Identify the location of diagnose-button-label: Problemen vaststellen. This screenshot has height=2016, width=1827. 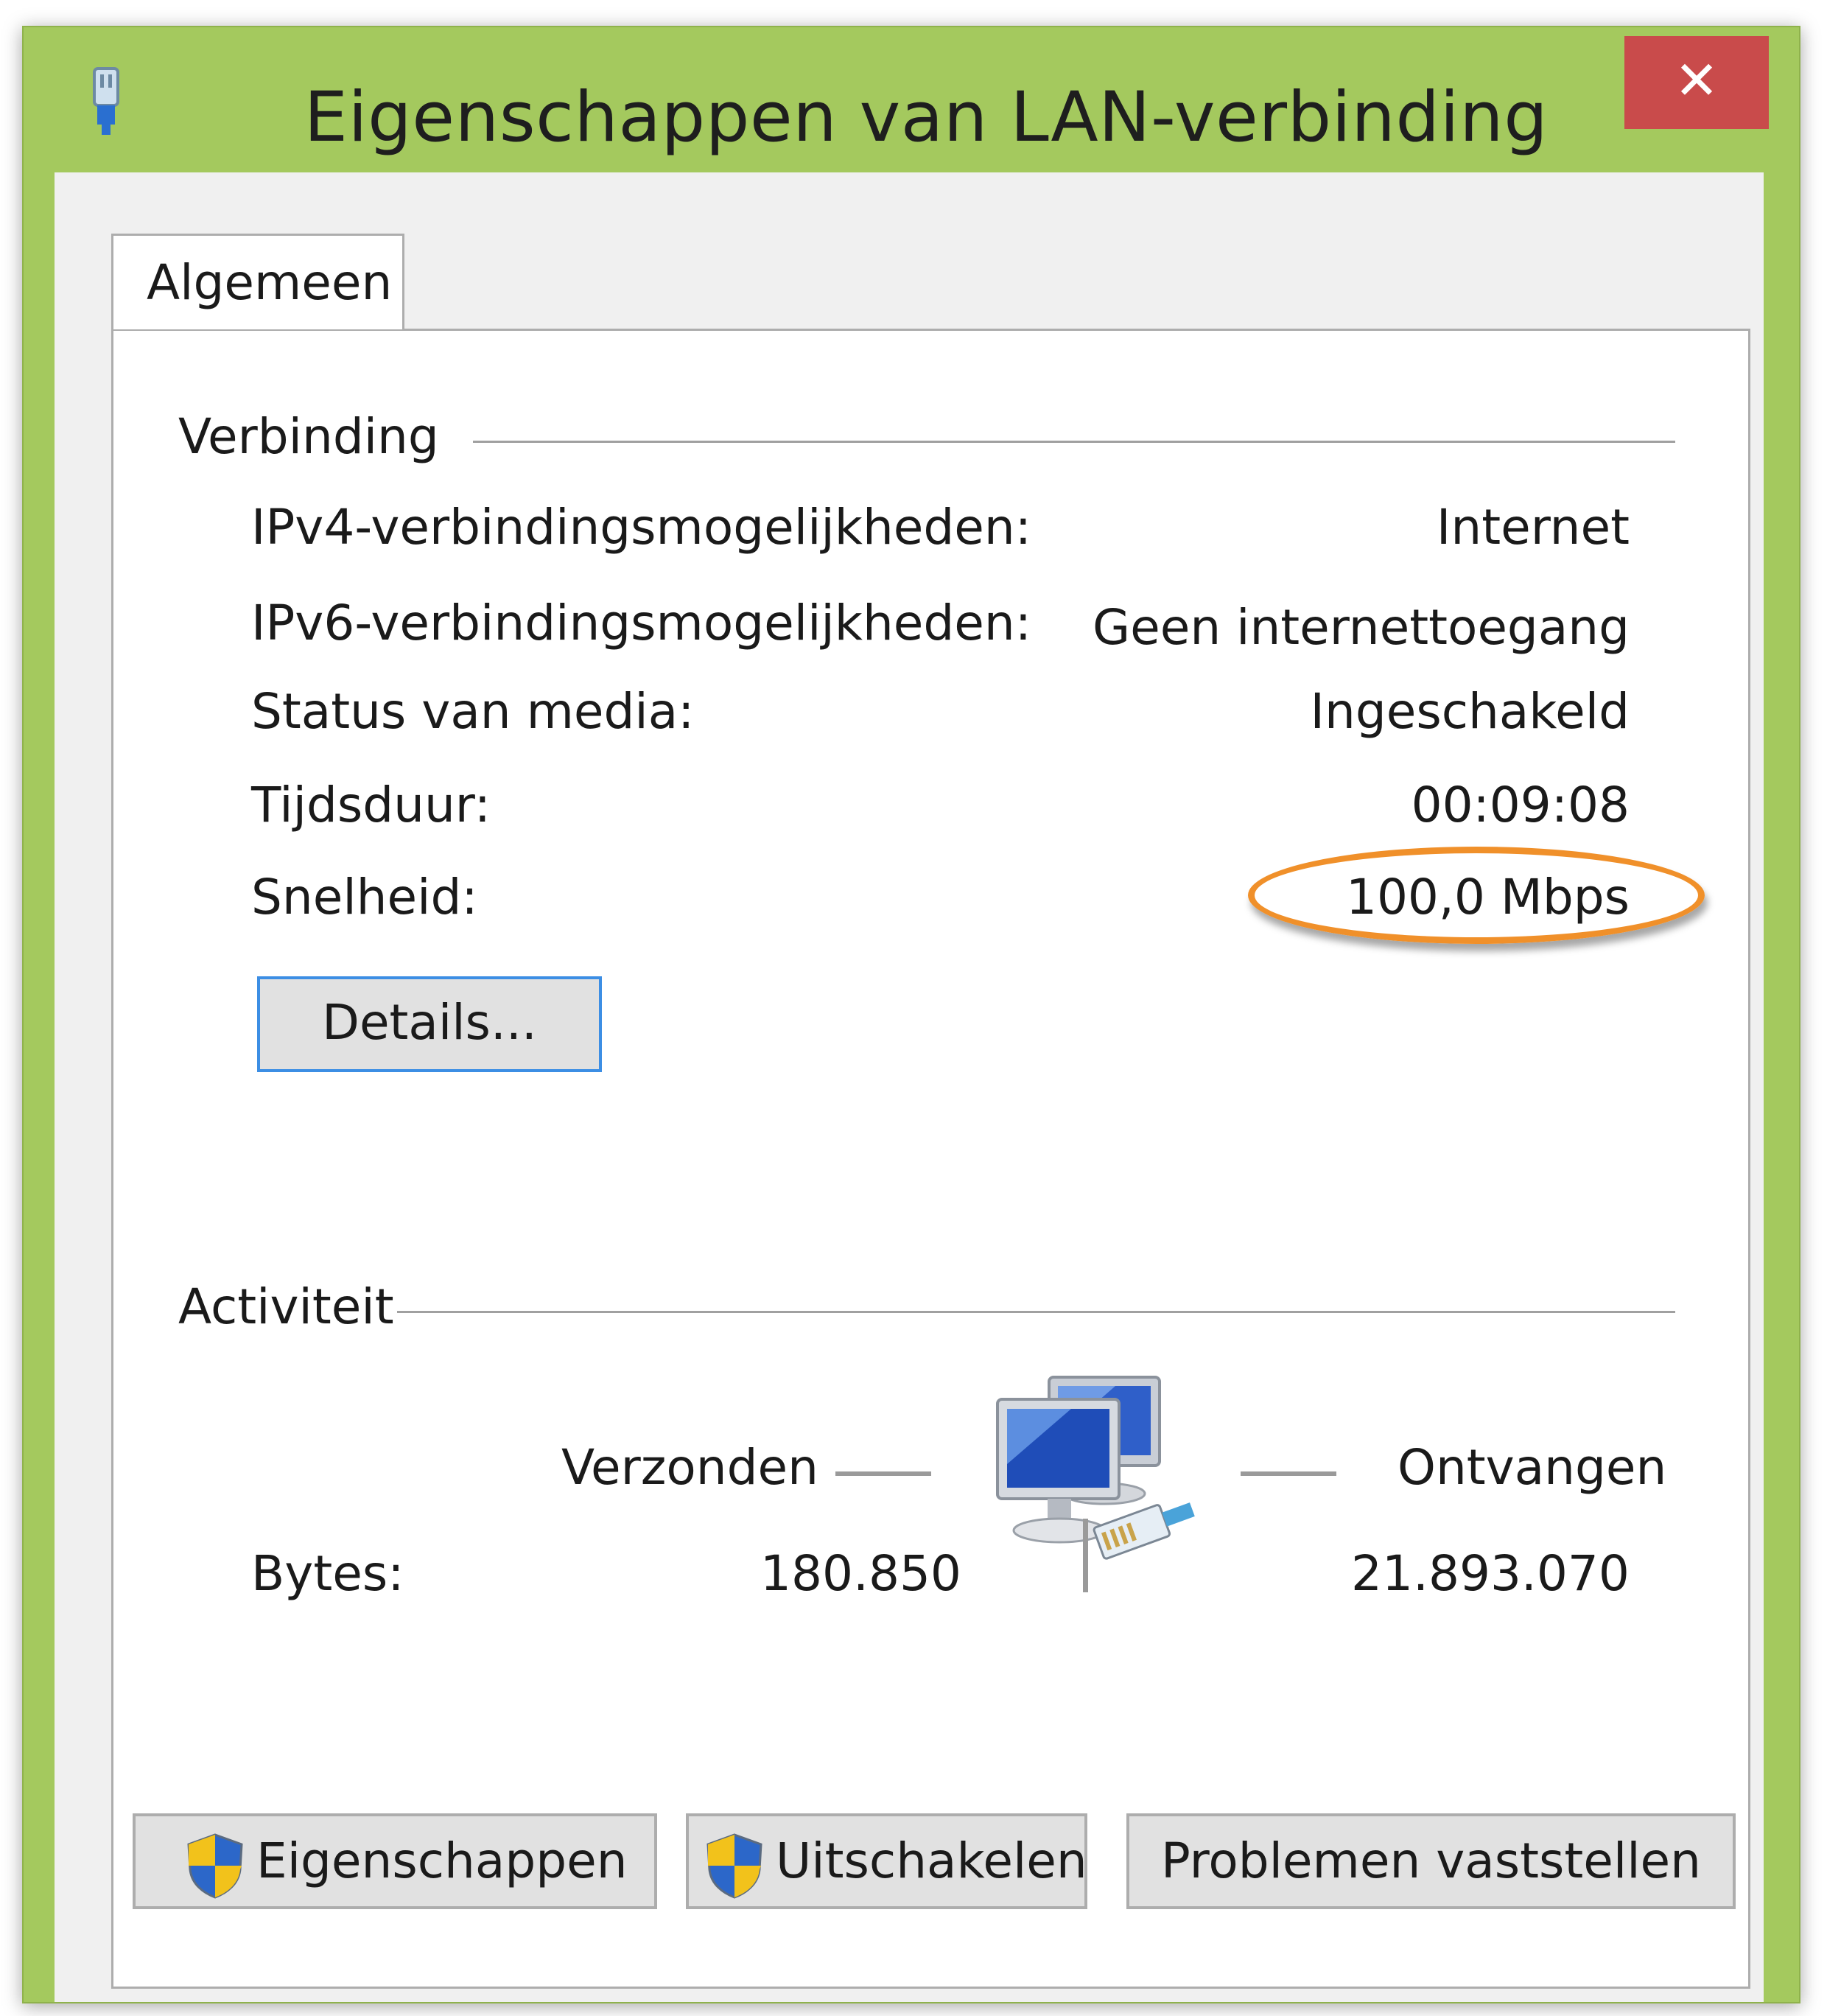
(1431, 1861).